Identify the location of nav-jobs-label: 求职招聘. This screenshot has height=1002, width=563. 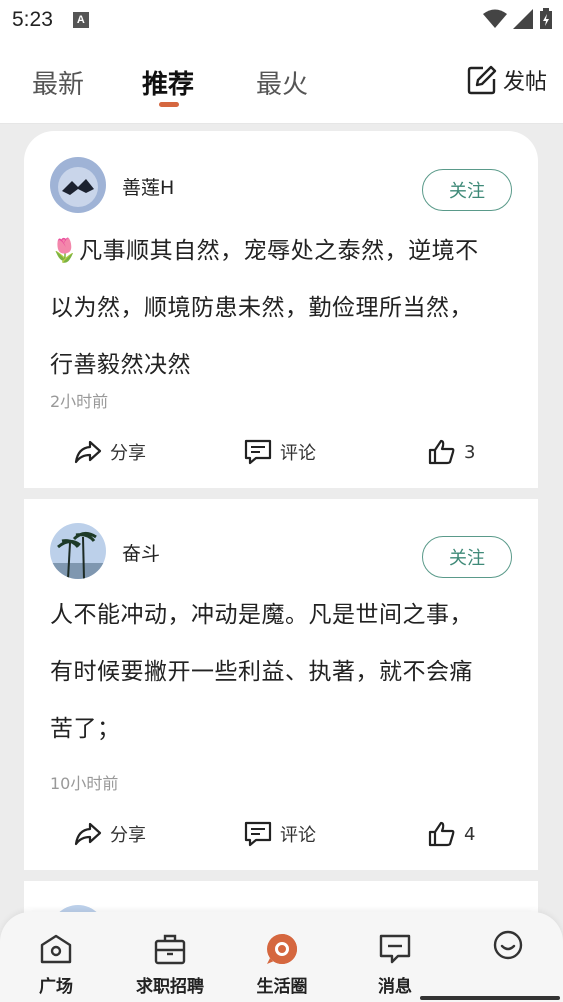
(170, 987).